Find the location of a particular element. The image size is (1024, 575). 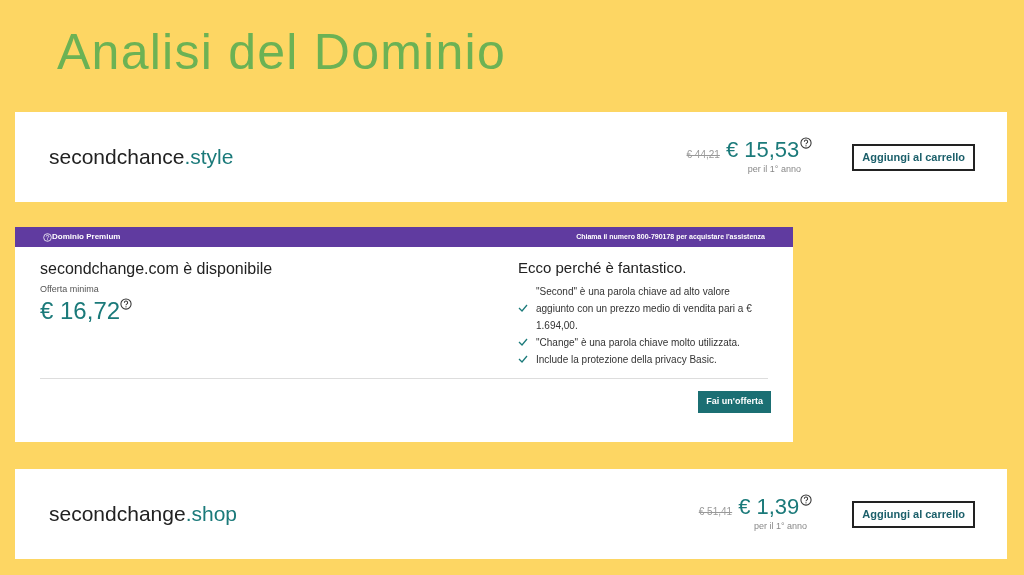

availability-headline: secondchange.com è disponibile is located at coordinates (157, 269).